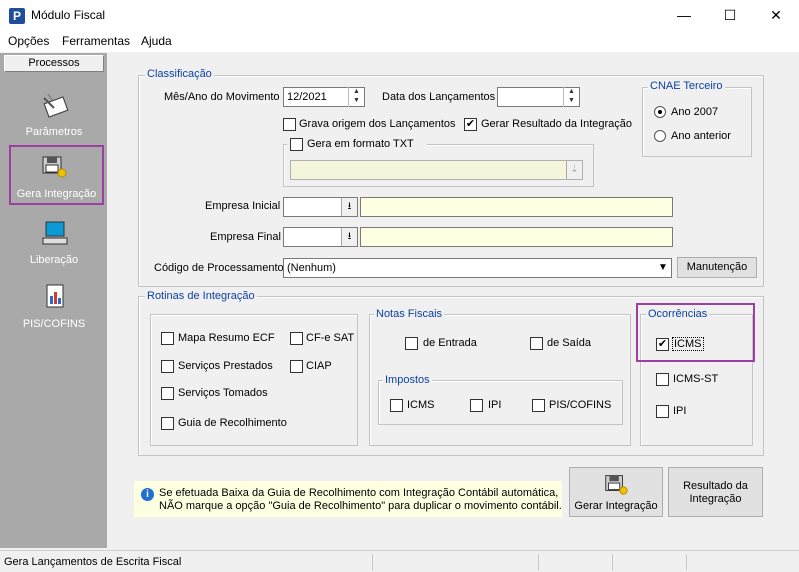 This screenshot has height=572, width=799. What do you see at coordinates (680, 411) in the screenshot?
I see `ocorrencia-ipi-label: IPI` at bounding box center [680, 411].